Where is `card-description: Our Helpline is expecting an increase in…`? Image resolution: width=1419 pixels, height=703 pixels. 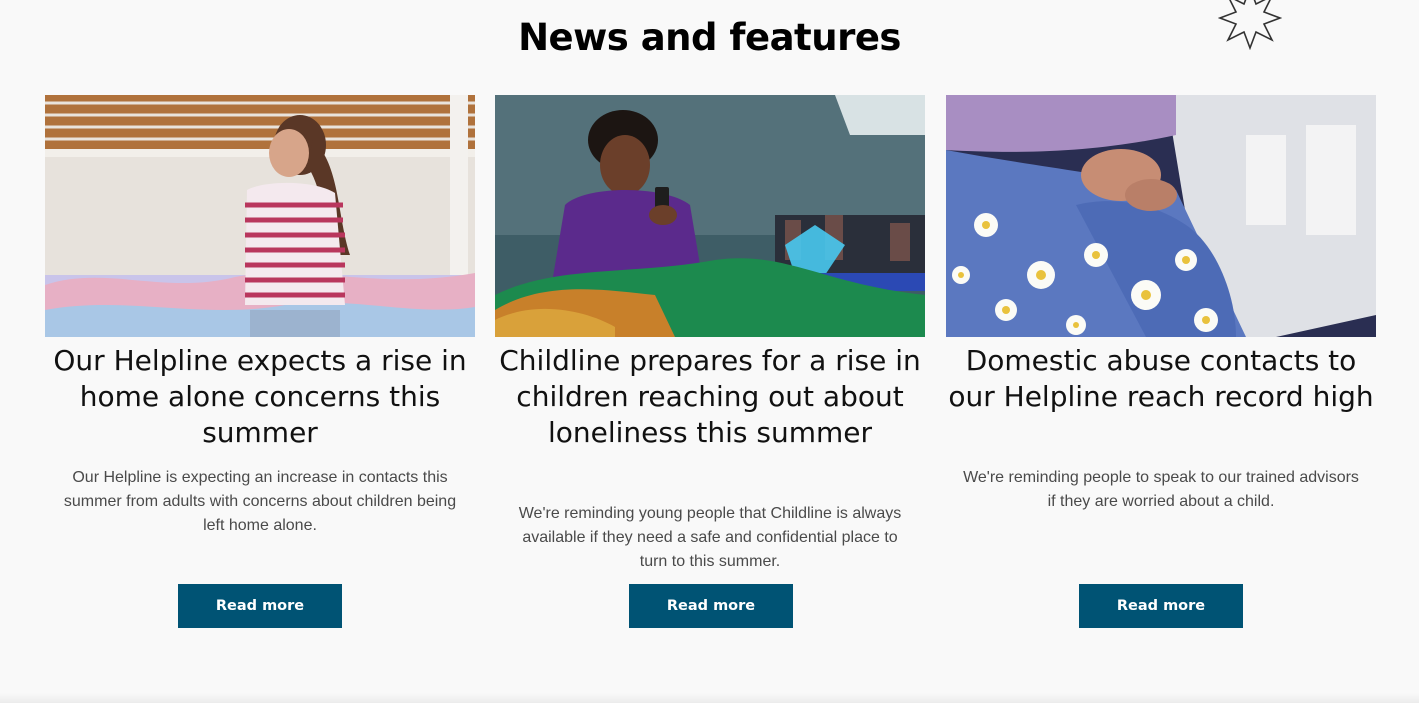
card-description: Our Helpline is expecting an increase in… is located at coordinates (260, 501).